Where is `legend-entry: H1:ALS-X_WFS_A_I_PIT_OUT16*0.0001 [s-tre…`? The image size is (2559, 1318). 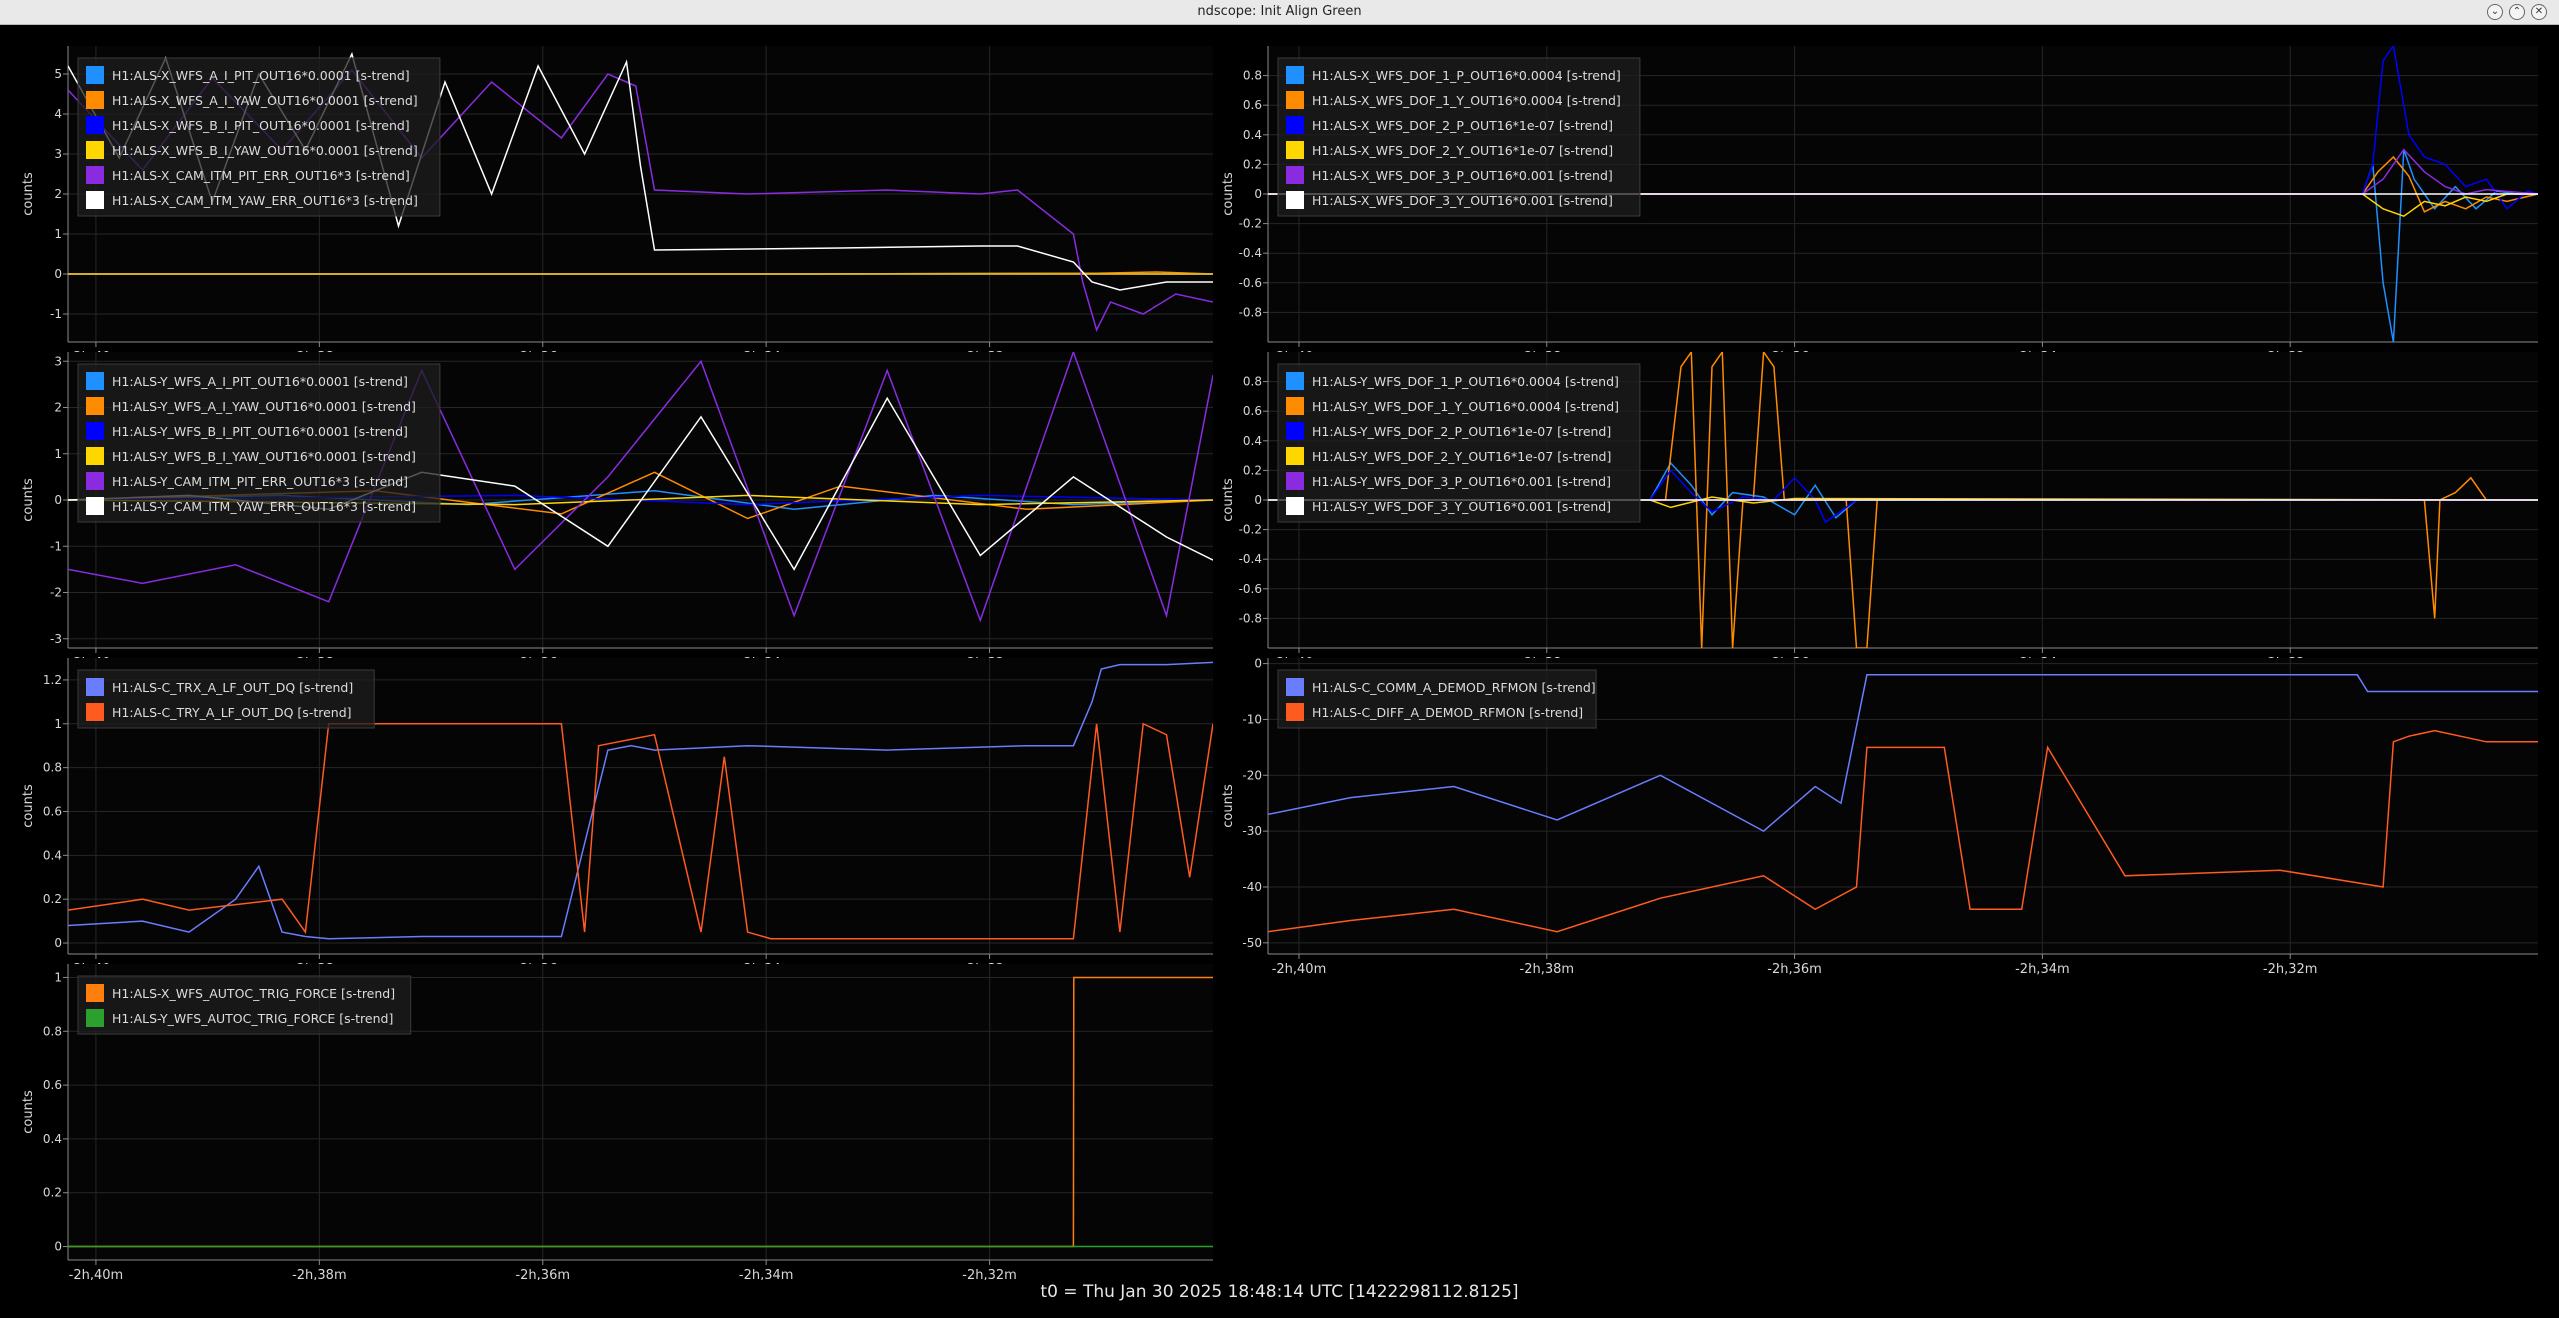
legend-entry: H1:ALS-X_WFS_A_I_PIT_OUT16*0.0001 [s-tre… is located at coordinates (261, 75).